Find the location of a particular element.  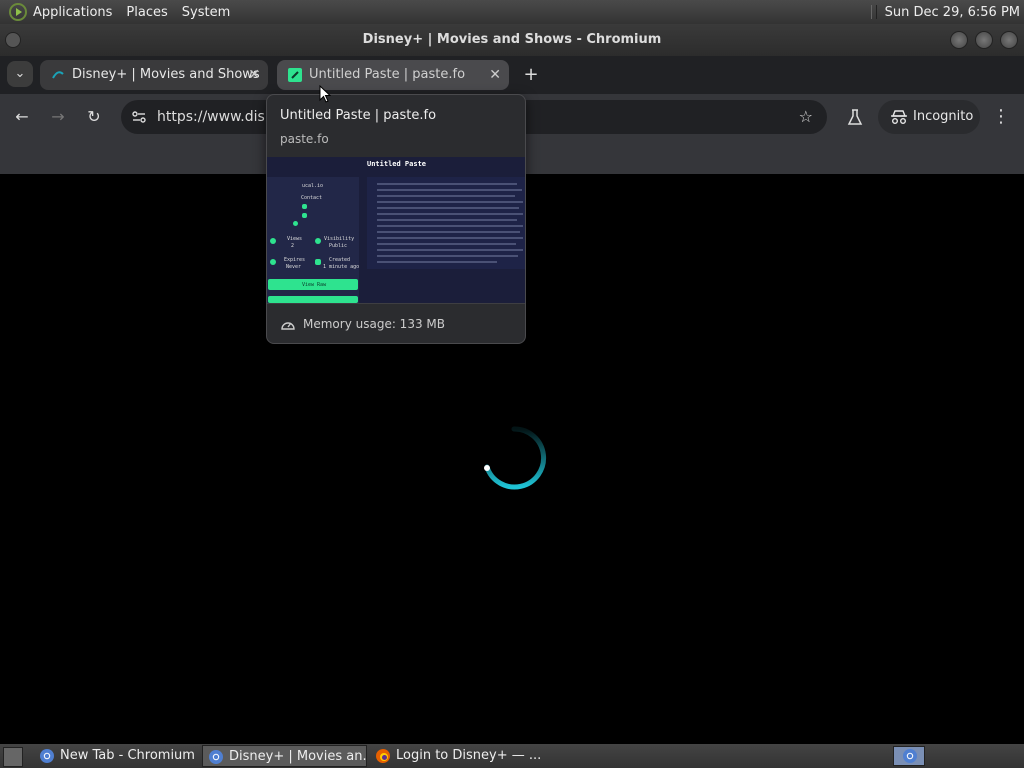

thumb-code-area is located at coordinates (446, 223).